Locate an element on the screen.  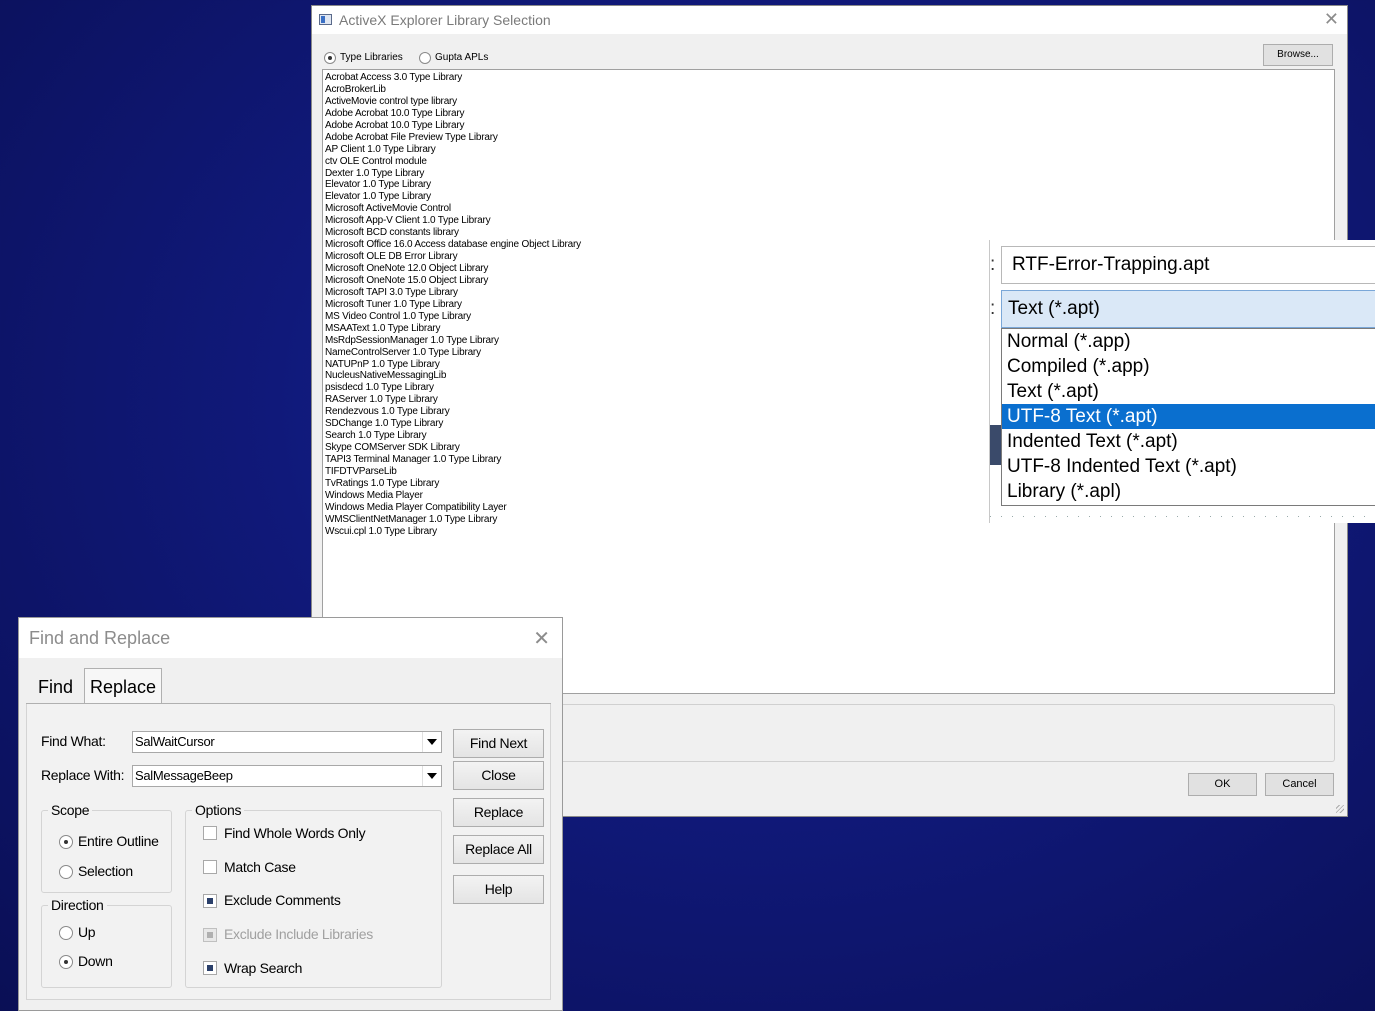
ok-button: OK is located at coordinates (1222, 784).